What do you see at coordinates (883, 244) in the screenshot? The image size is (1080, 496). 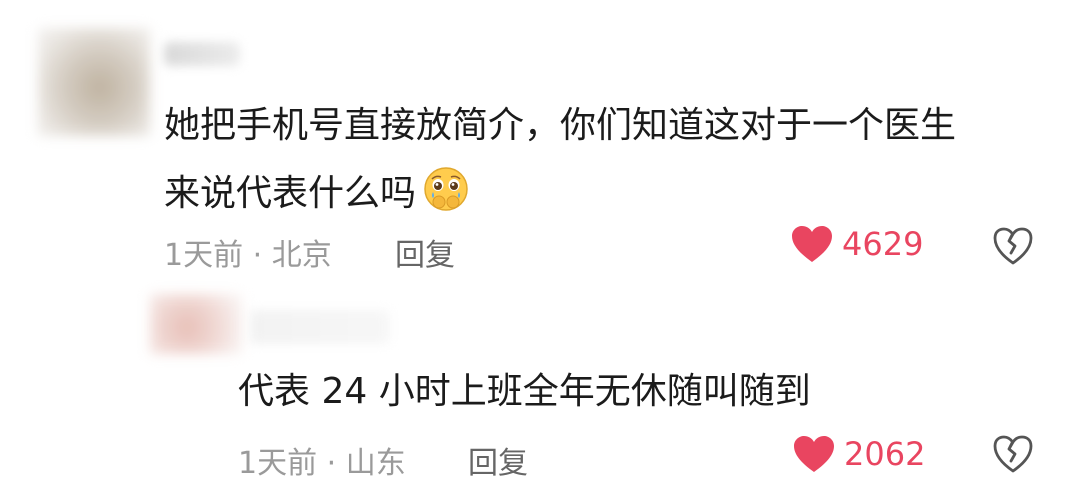 I see `like-count: 4629` at bounding box center [883, 244].